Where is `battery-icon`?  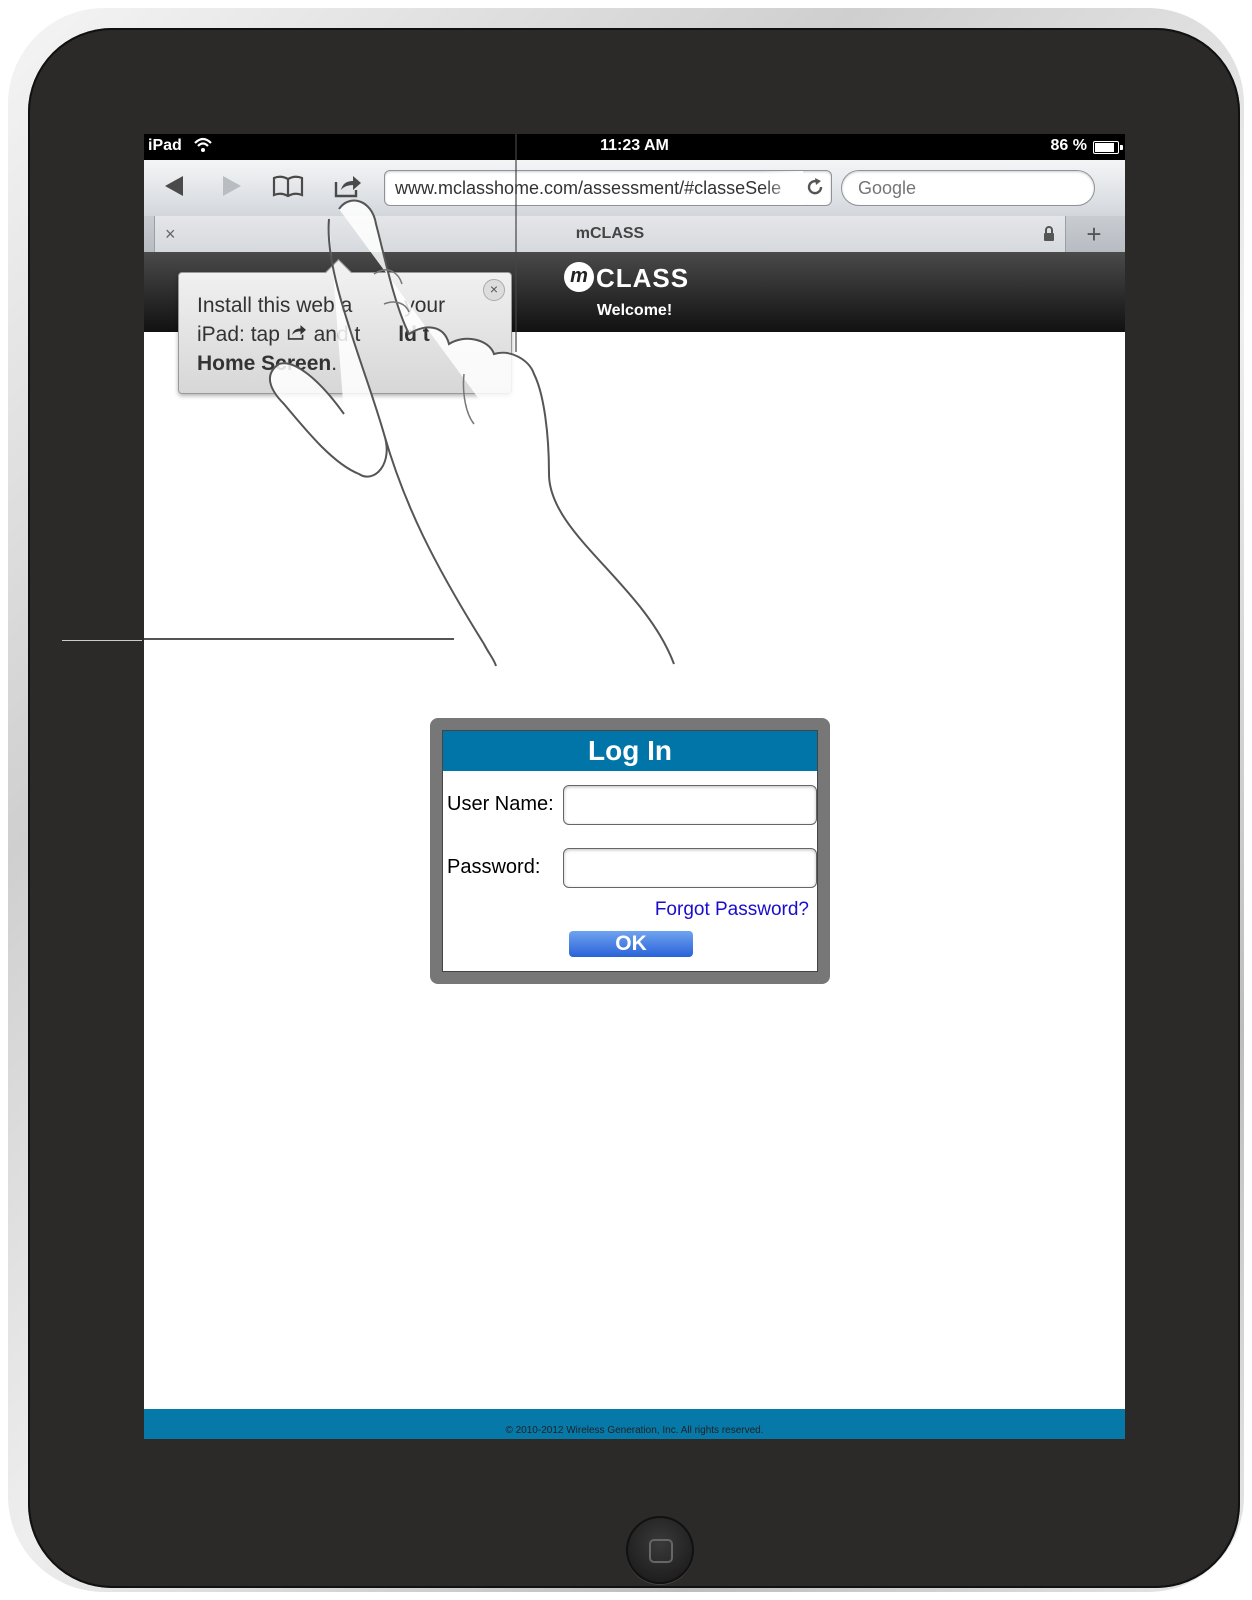
battery-icon is located at coordinates (1106, 147).